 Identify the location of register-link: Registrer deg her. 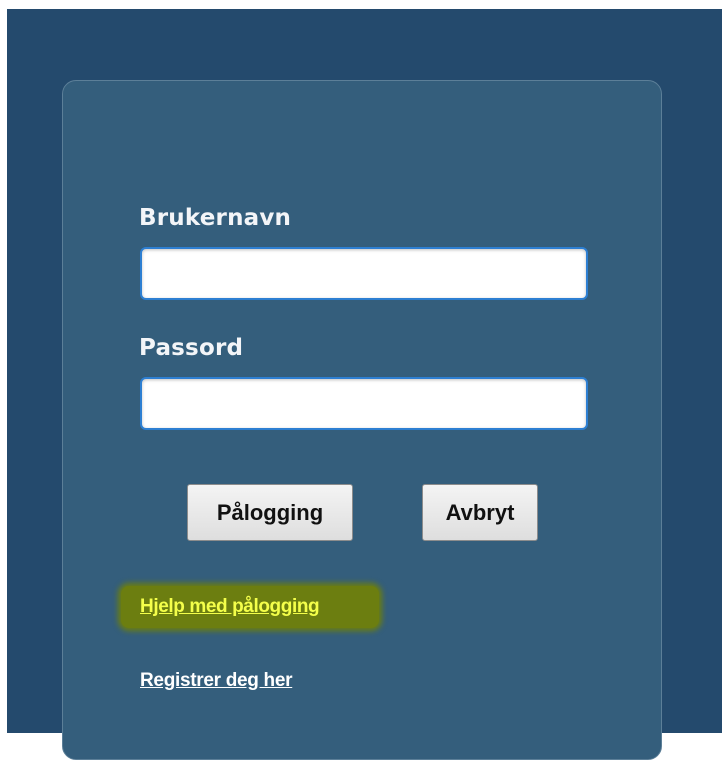
(216, 681).